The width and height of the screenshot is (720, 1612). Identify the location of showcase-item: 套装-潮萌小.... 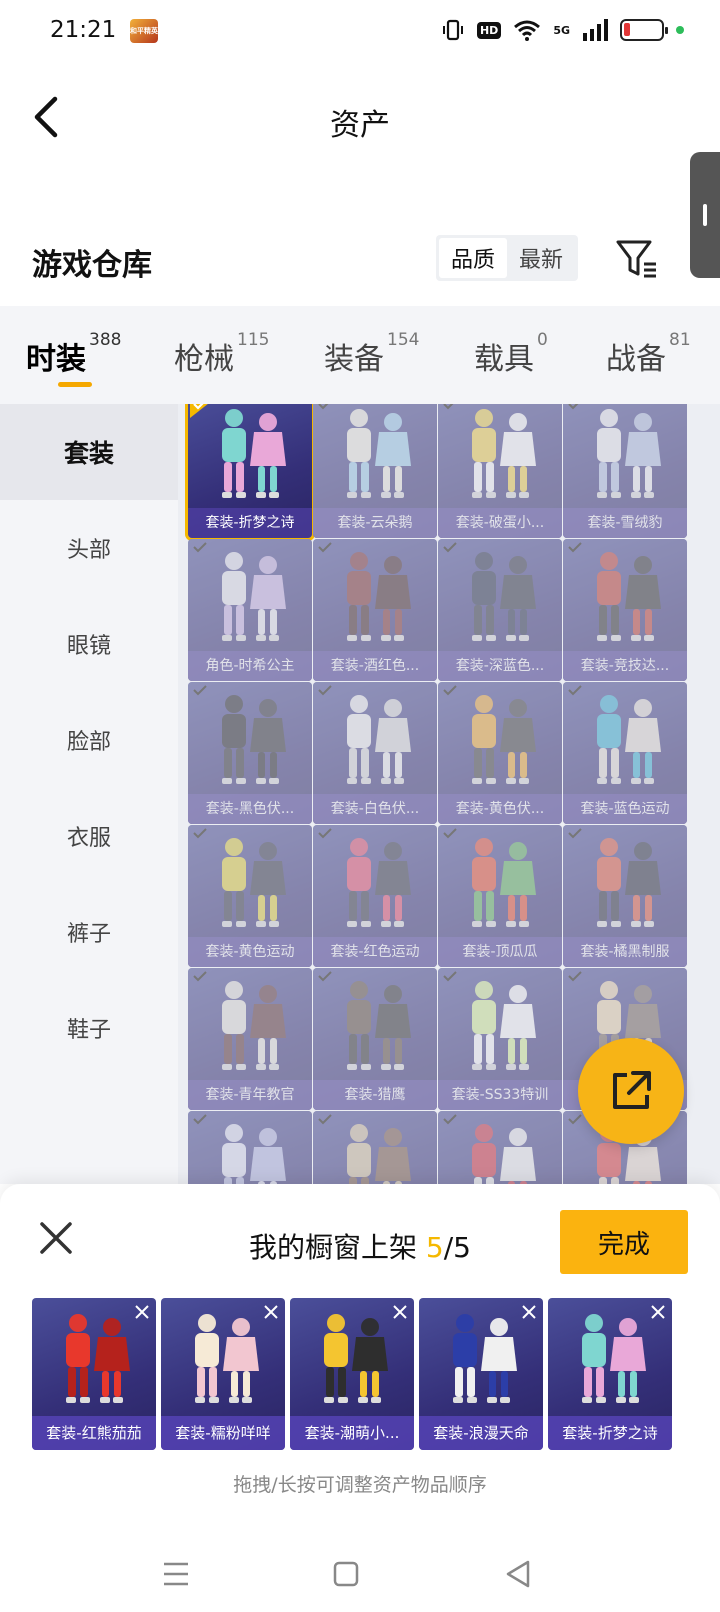
(352, 1374).